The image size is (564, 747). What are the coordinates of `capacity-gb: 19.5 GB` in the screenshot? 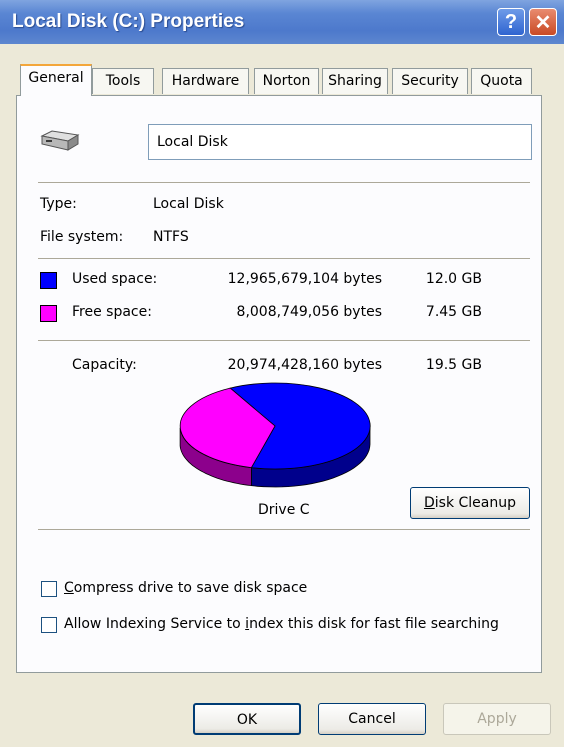 It's located at (453, 365).